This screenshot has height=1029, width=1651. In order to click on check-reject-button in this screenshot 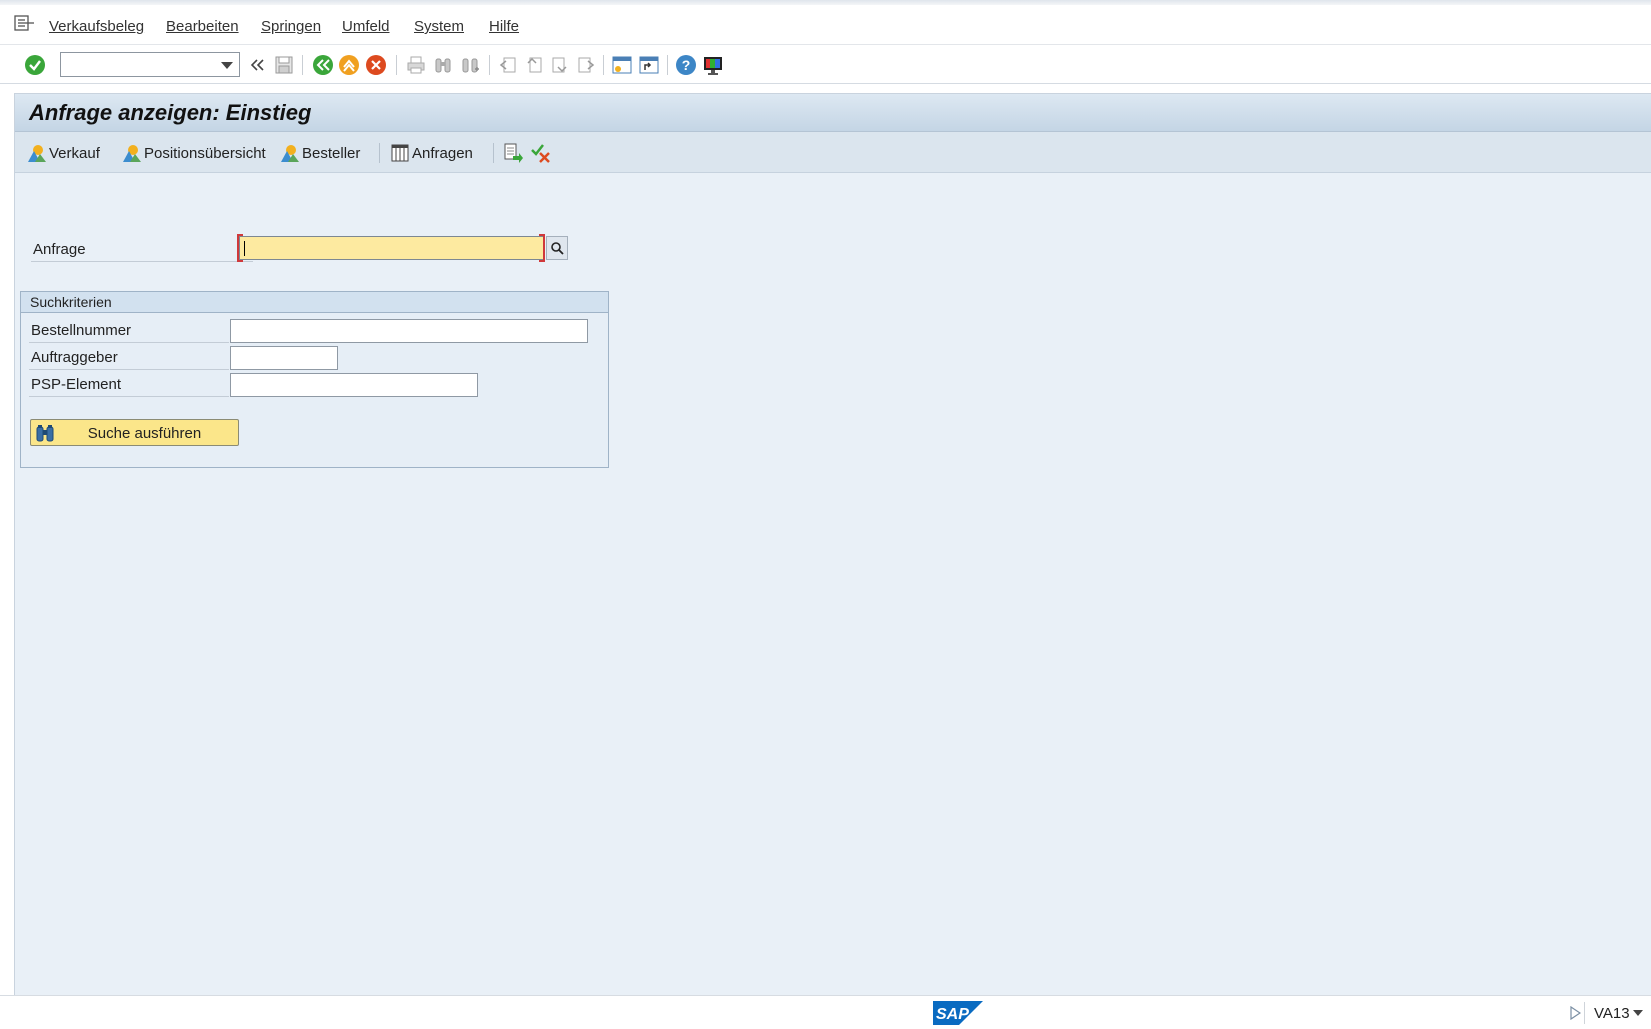, I will do `click(541, 153)`.